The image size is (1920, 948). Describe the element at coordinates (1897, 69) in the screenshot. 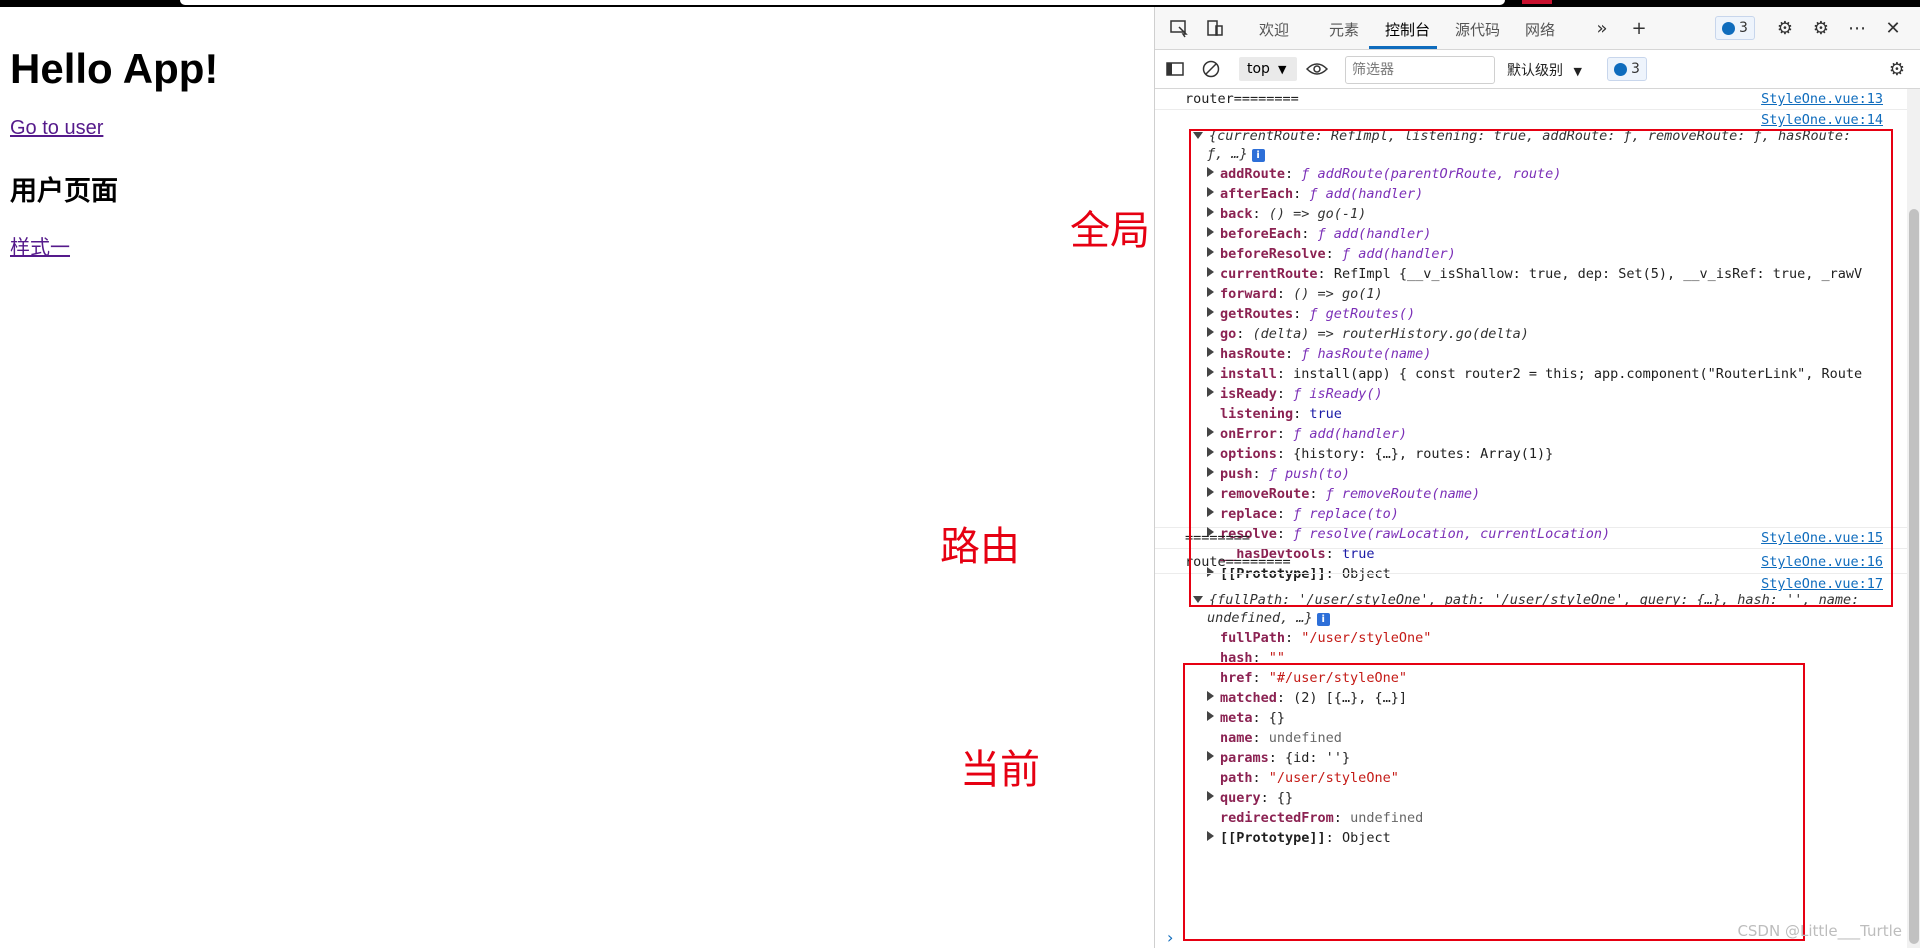

I see `console-settings-gear-icon: ⚙` at that location.